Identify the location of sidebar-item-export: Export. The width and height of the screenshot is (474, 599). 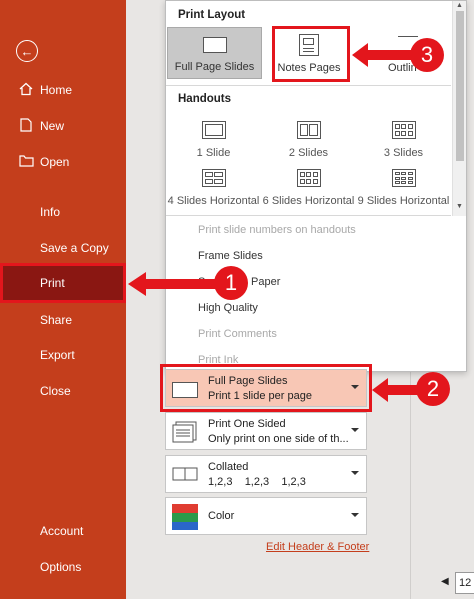
(63, 355).